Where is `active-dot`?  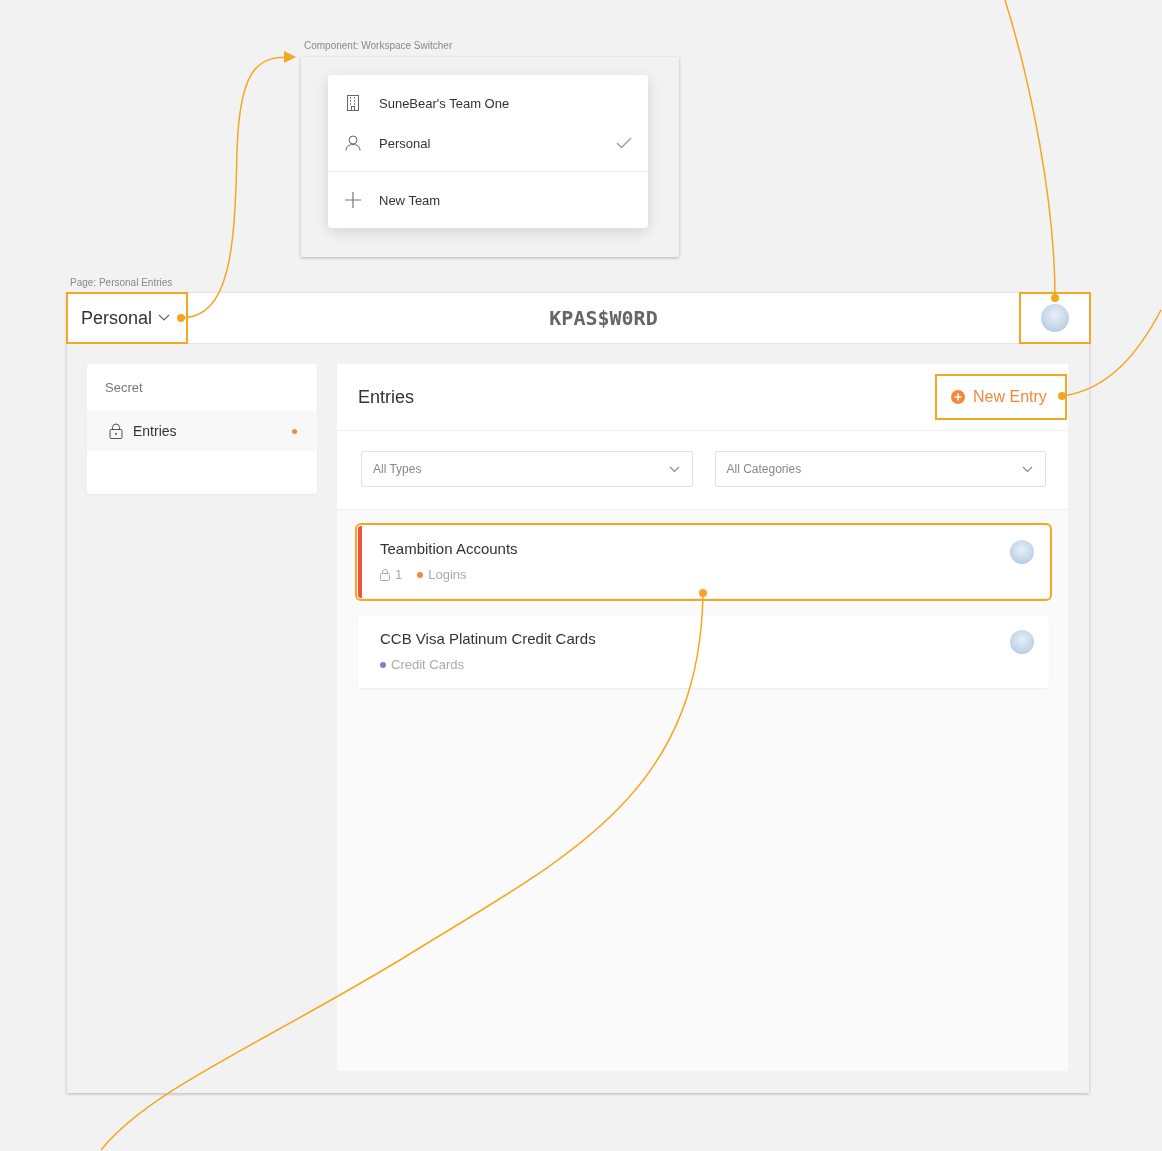
active-dot is located at coordinates (294, 431).